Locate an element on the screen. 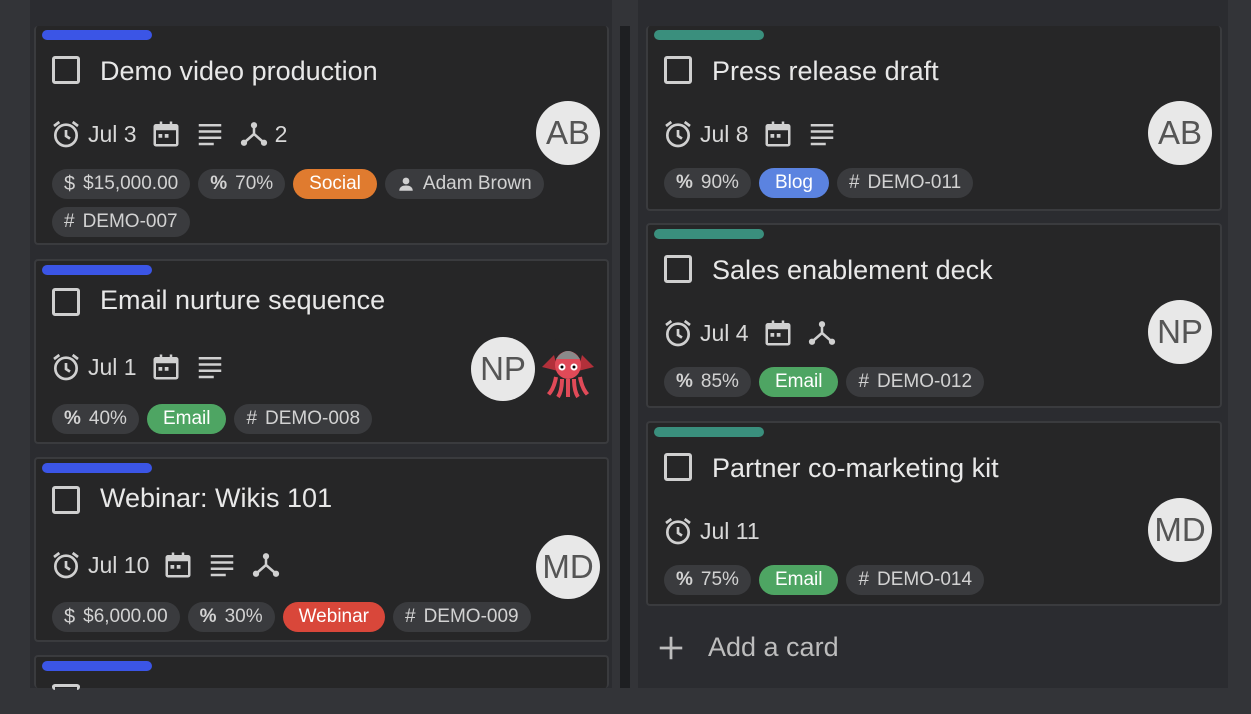 The image size is (1251, 714). due-date-badge: Jul 3 is located at coordinates (93, 134).